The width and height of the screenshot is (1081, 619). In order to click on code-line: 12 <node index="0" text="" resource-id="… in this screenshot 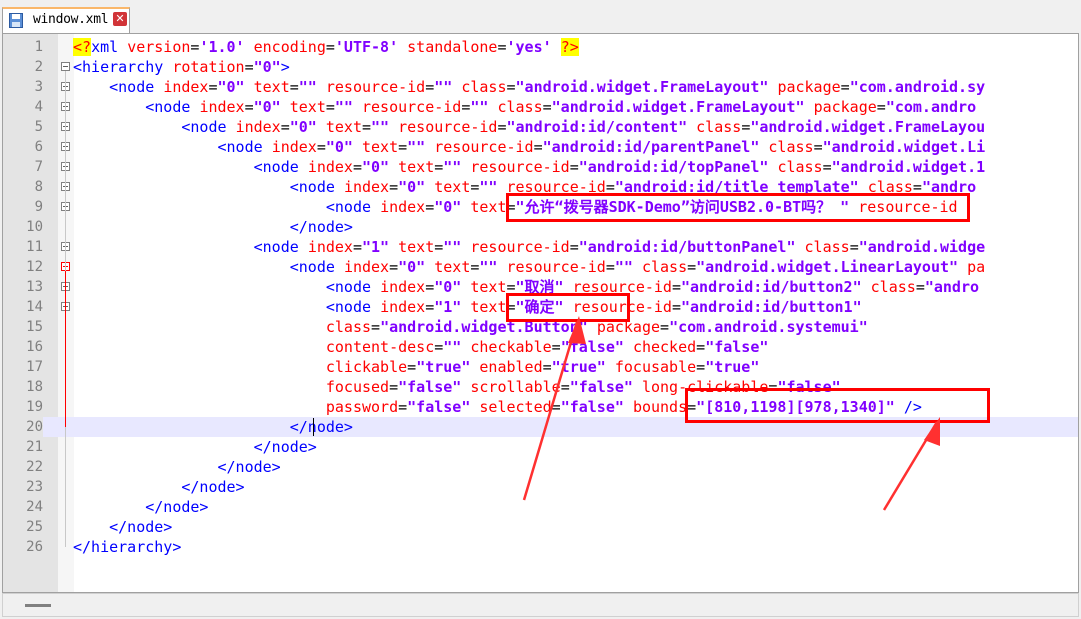, I will do `click(540, 267)`.